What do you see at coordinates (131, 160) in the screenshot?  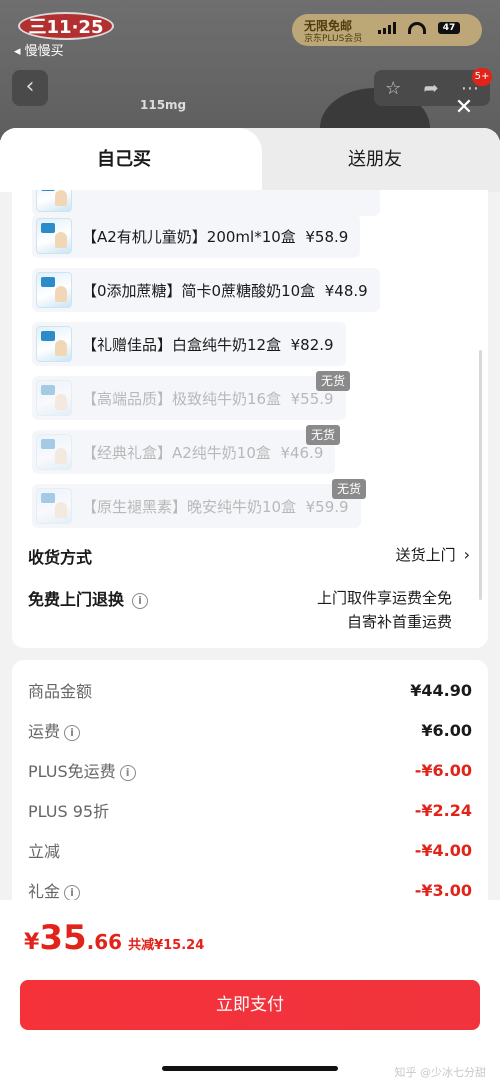 I see `tab-buy-self: 自己买` at bounding box center [131, 160].